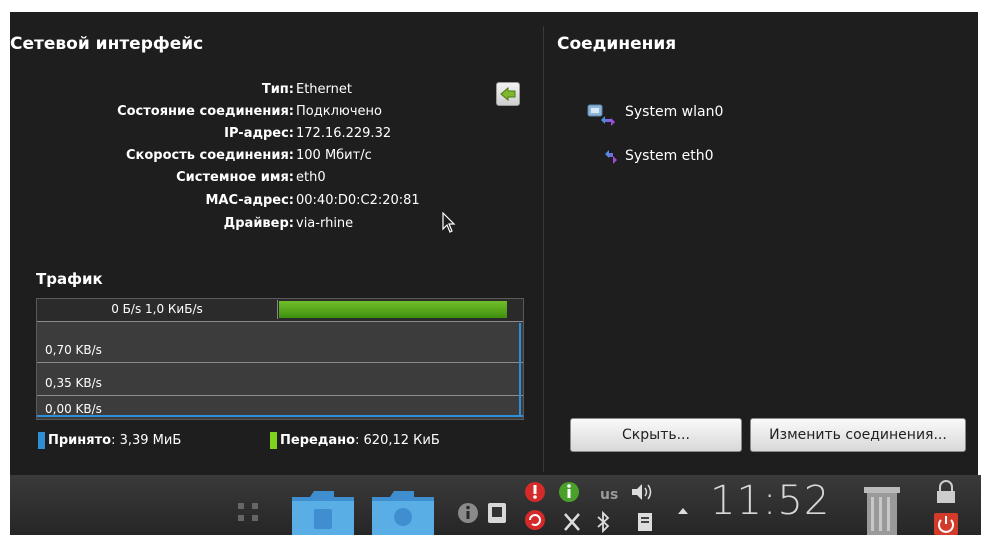 Image resolution: width=981 pixels, height=535 pixels. What do you see at coordinates (207, 155) in the screenshot?
I see `info-key: Скорость соединения` at bounding box center [207, 155].